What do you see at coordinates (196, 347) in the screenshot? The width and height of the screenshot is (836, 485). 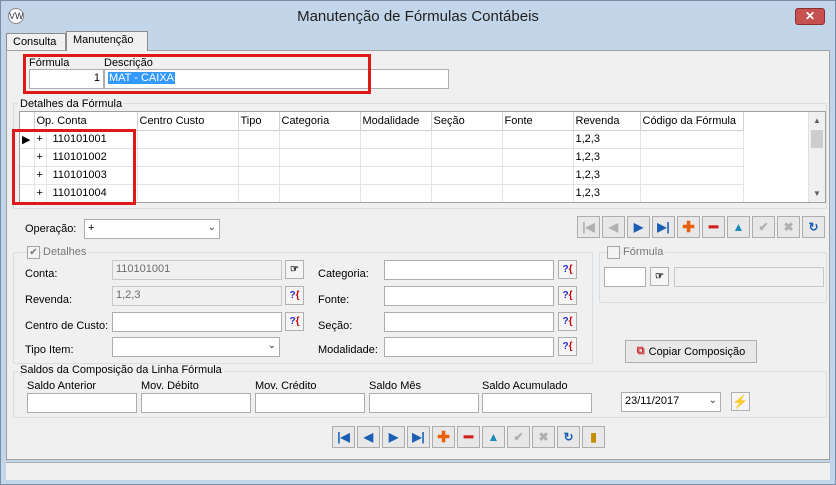 I see `tipo-item-select: ⌄` at bounding box center [196, 347].